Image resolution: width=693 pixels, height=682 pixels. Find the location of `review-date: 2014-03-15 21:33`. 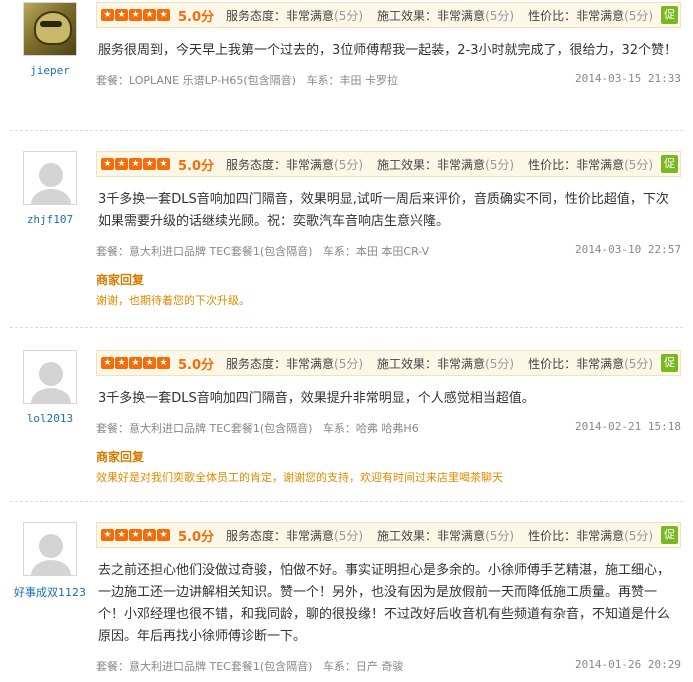

review-date: 2014-03-15 21:33 is located at coordinates (628, 78).